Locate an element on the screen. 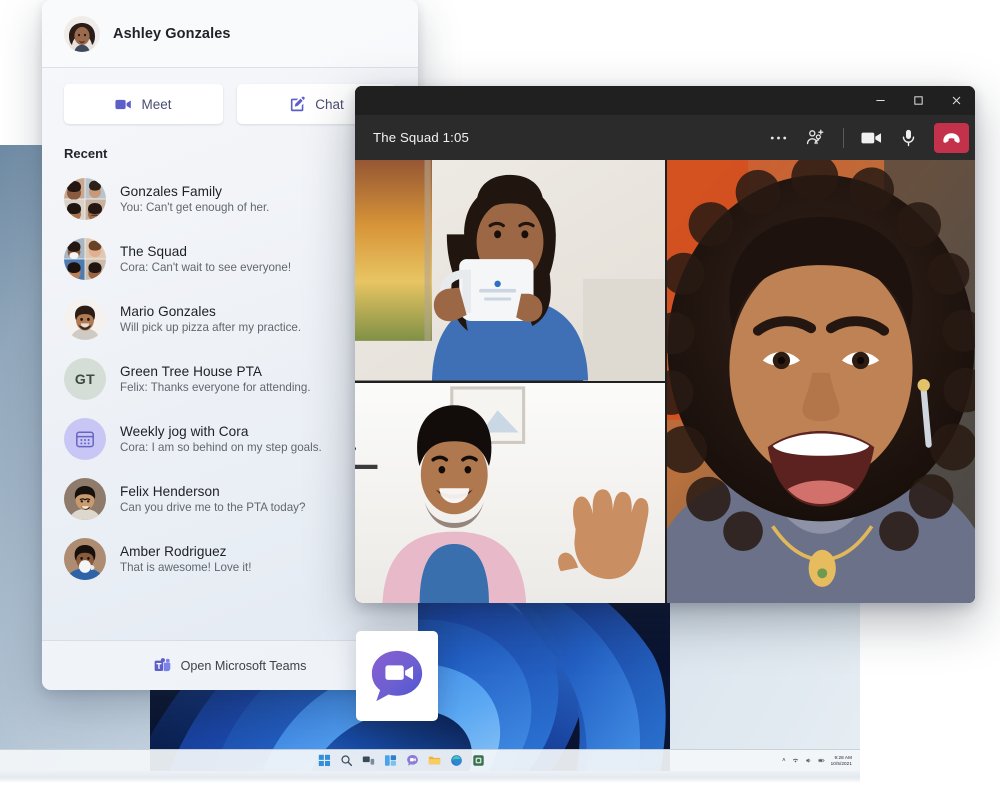 This screenshot has height=806, width=1000. microphone-icon is located at coordinates (908, 137).